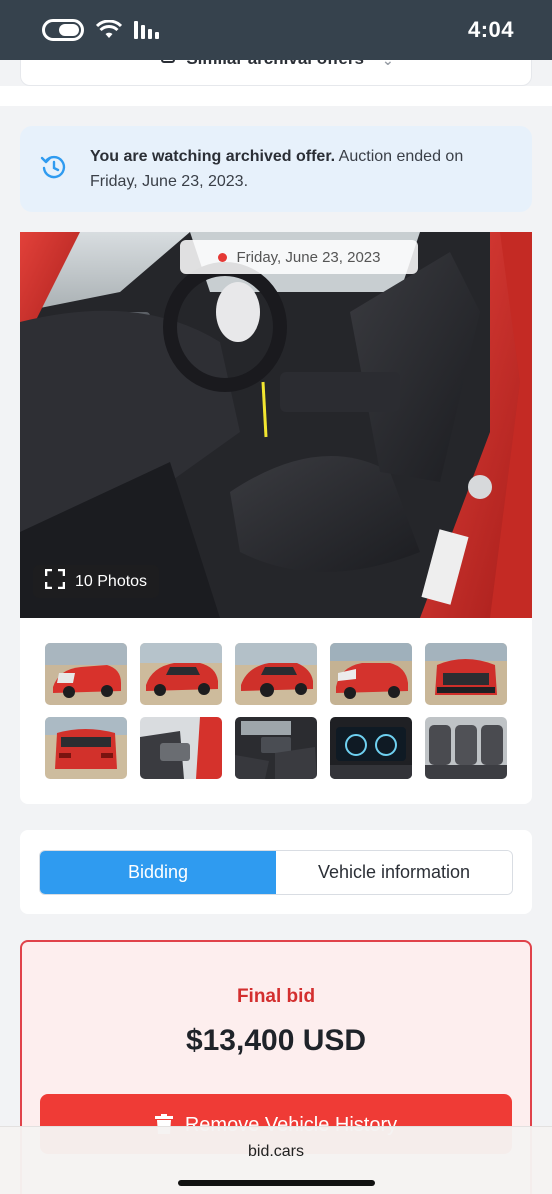 The image size is (552, 1194). Describe the element at coordinates (54, 169) in the screenshot. I see `history-icon` at that location.